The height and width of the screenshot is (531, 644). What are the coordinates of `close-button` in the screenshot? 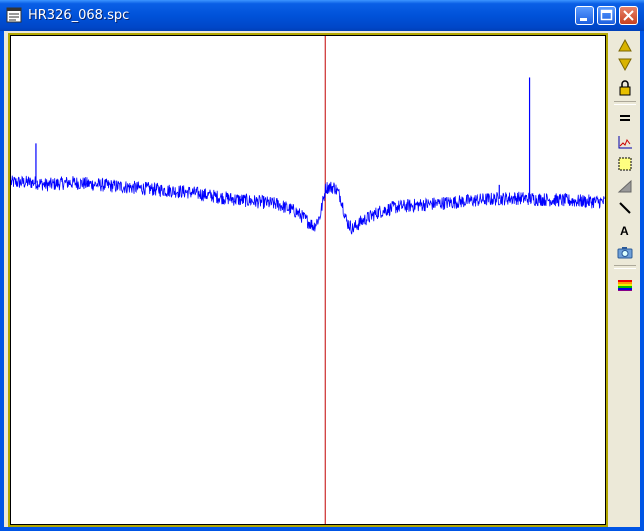 It's located at (628, 15).